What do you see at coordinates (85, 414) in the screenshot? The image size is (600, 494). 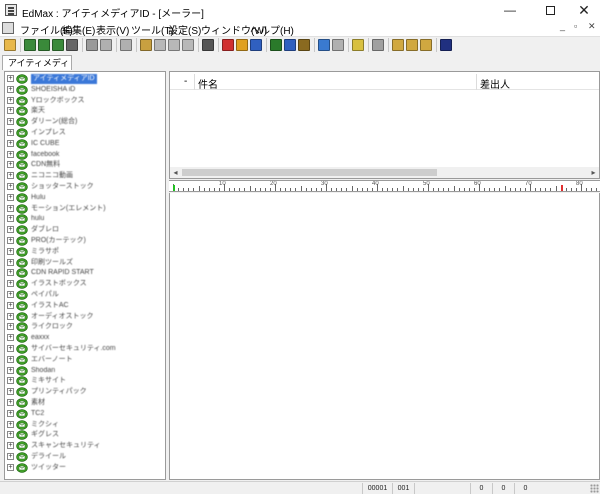 I see `tree-item: + TC2` at bounding box center [85, 414].